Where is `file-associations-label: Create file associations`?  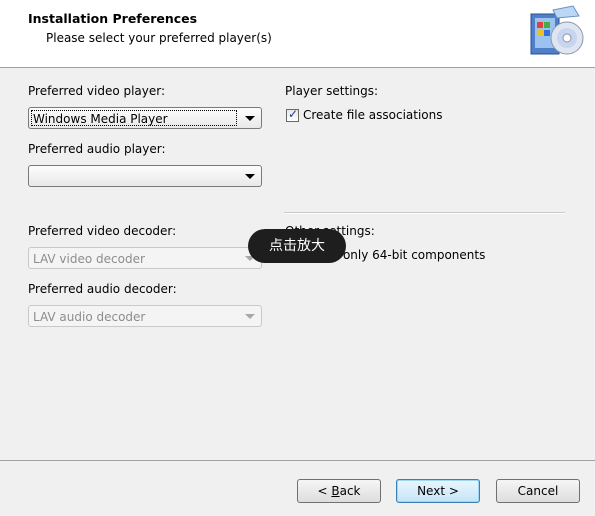 file-associations-label: Create file associations is located at coordinates (373, 115).